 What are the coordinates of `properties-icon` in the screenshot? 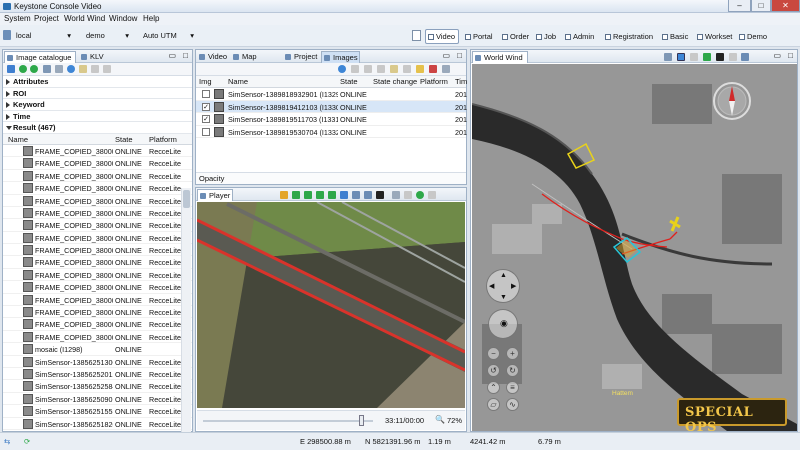 It's located at (381, 69).